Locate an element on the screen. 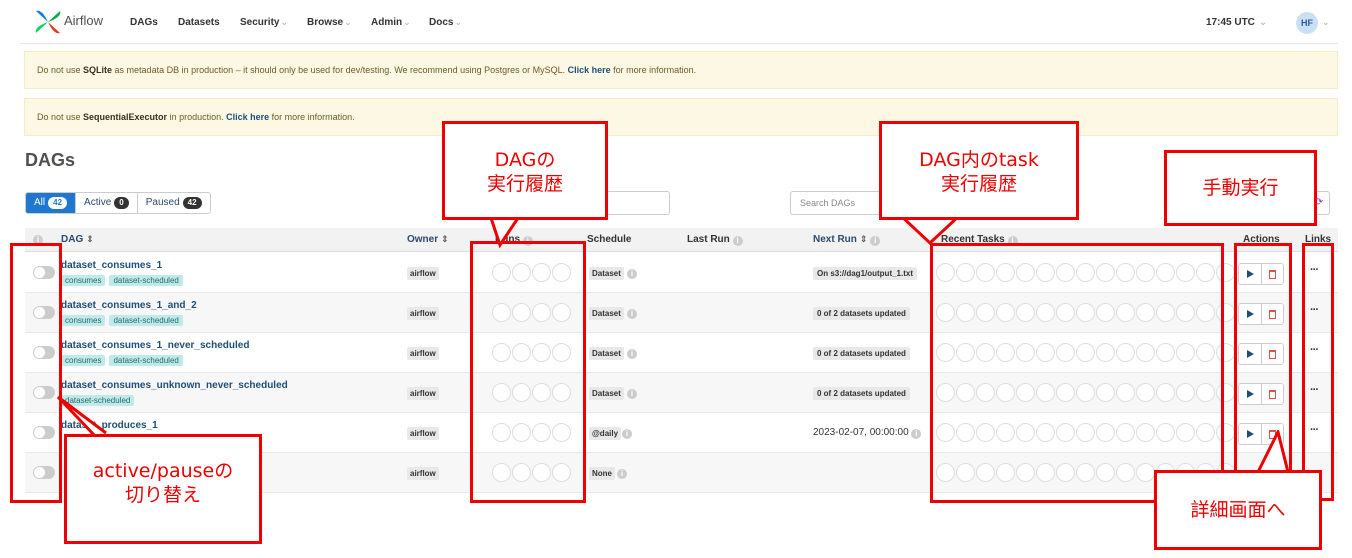  annotation-recent-tasks-callout: DAG内のtask 実行履歴 is located at coordinates (979, 170).